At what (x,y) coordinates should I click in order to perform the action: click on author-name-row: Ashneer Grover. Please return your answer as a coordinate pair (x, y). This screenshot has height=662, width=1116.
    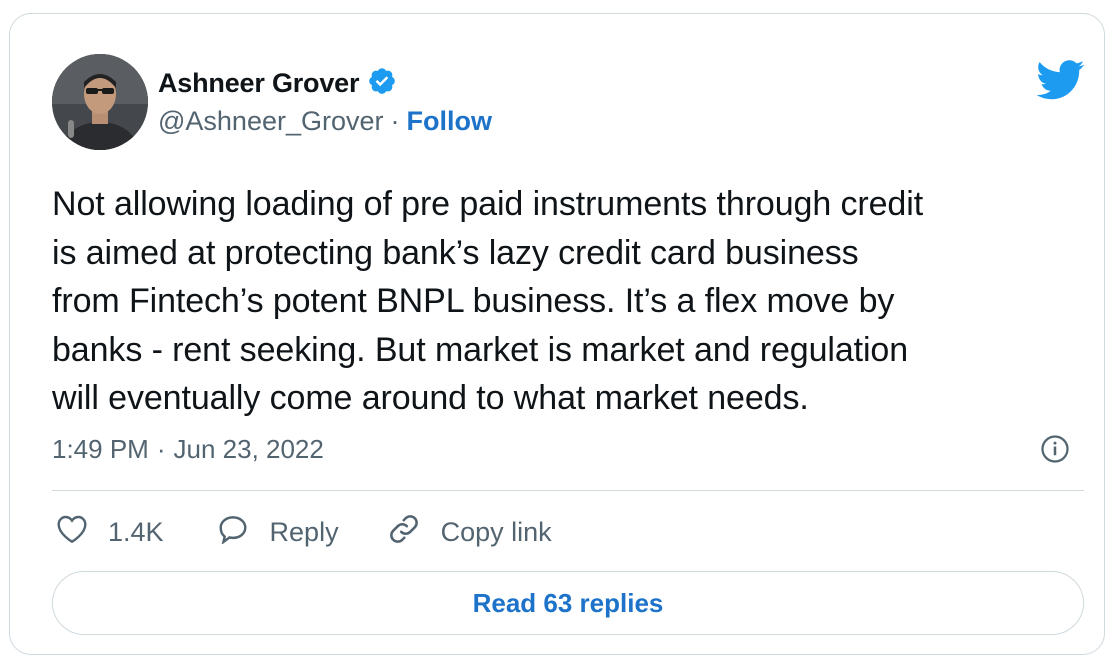
    Looking at the image, I should click on (277, 83).